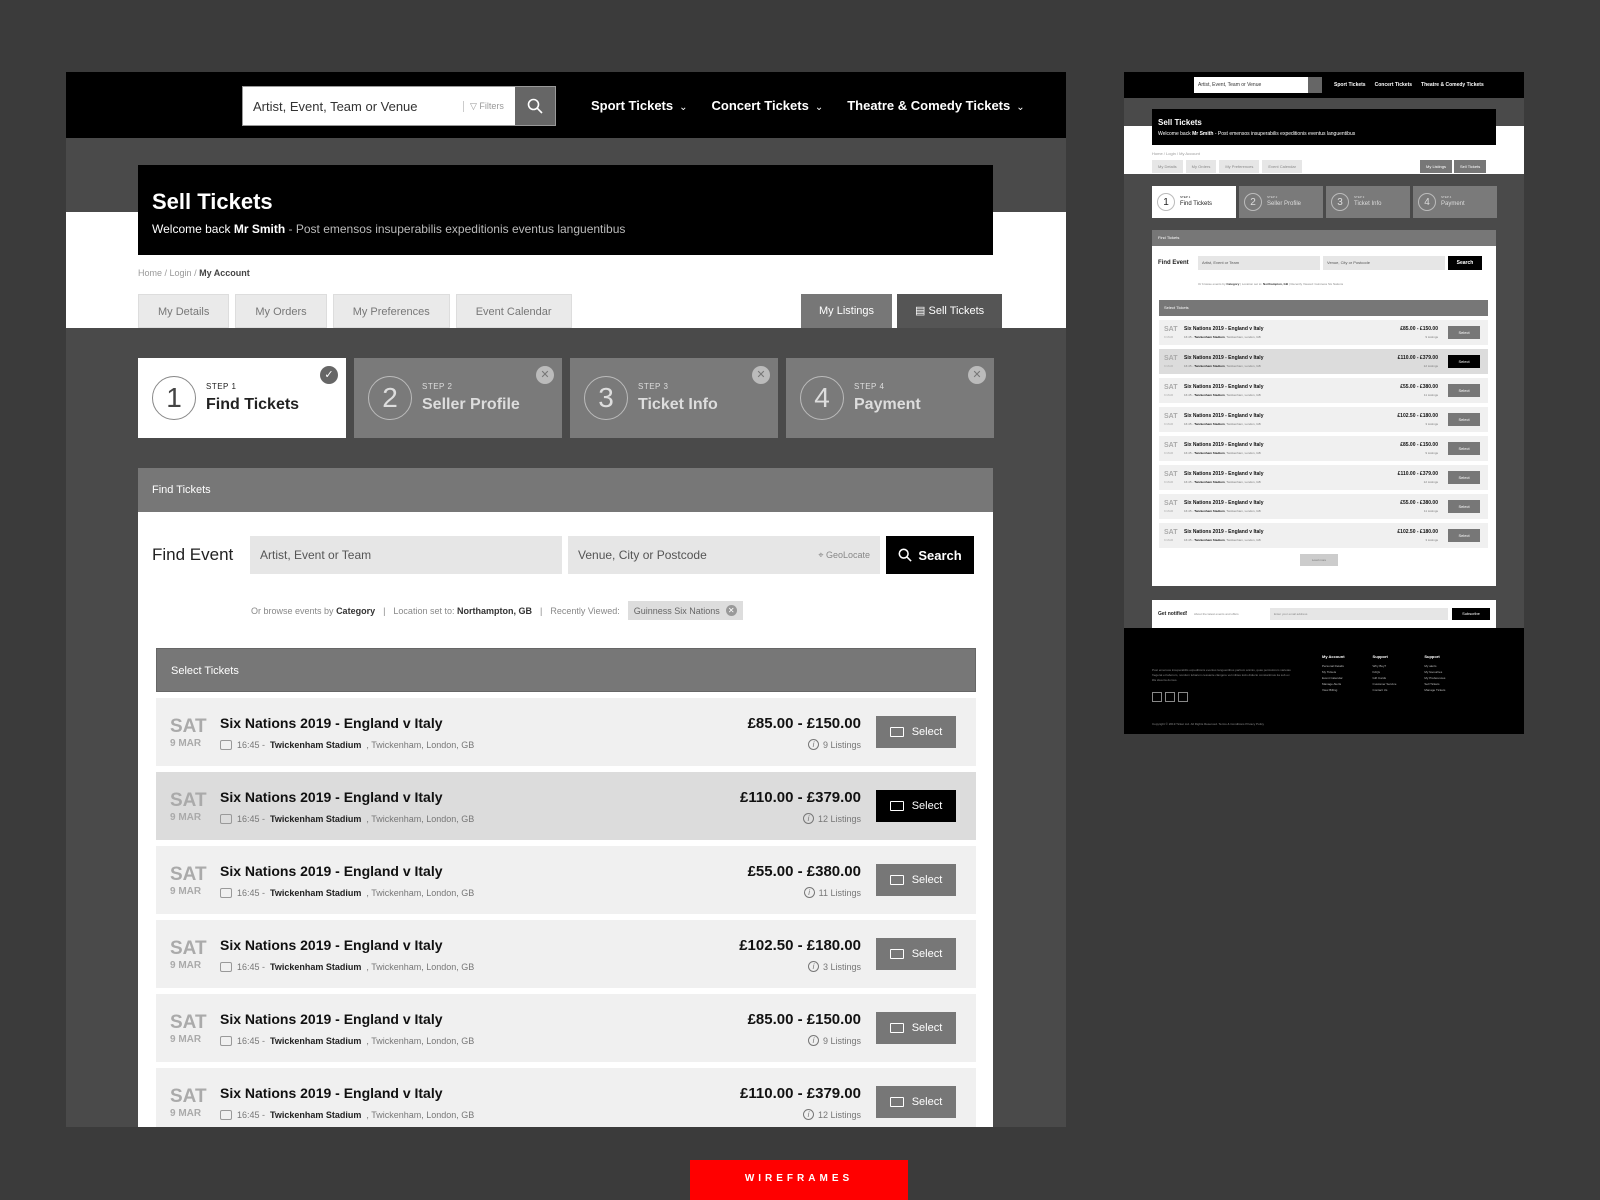 The width and height of the screenshot is (1600, 1200). Describe the element at coordinates (1359, 614) in the screenshot. I see `email-field: Enter your email address` at that location.